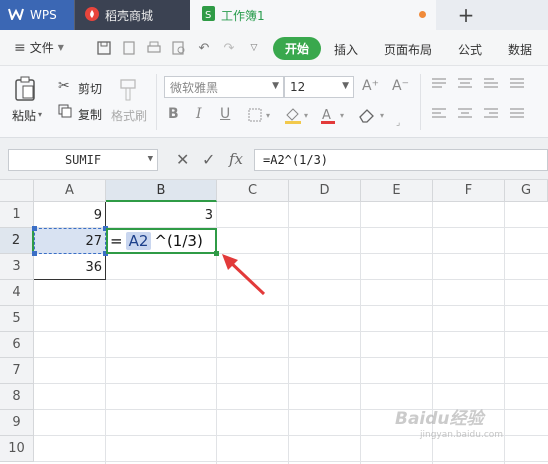 The width and height of the screenshot is (548, 464). I want to click on tab-workbook: S 工作簿1, so click(313, 15).